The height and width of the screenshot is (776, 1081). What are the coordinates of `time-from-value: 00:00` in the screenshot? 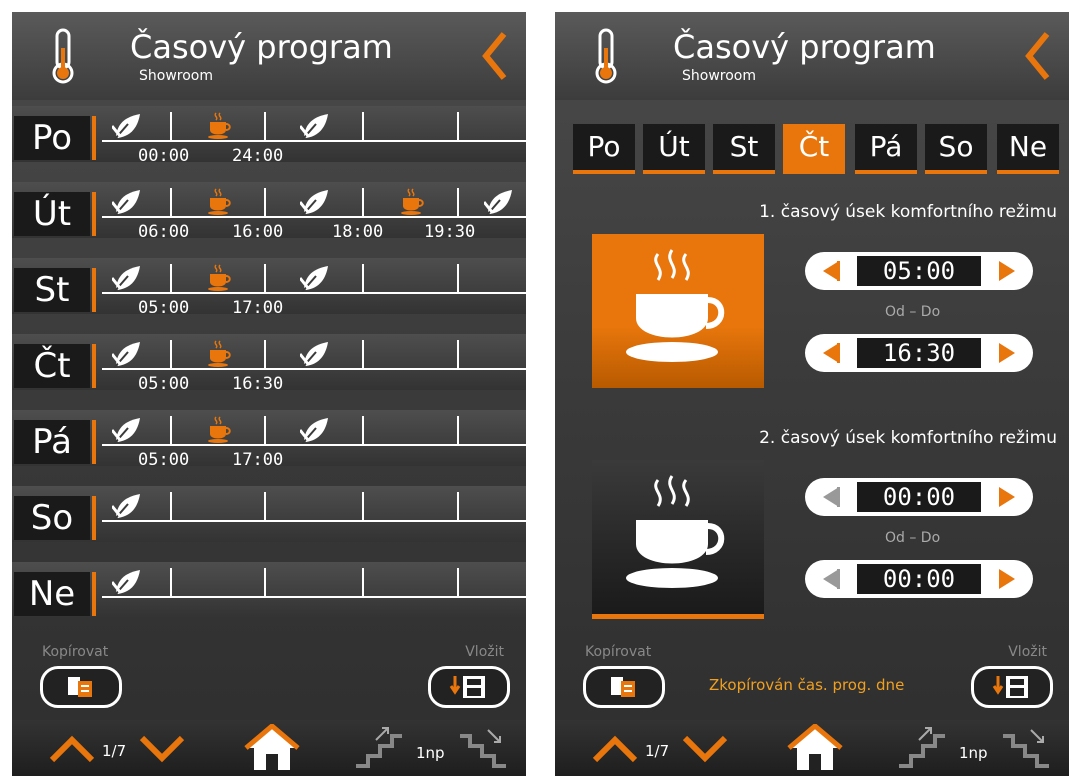 It's located at (919, 497).